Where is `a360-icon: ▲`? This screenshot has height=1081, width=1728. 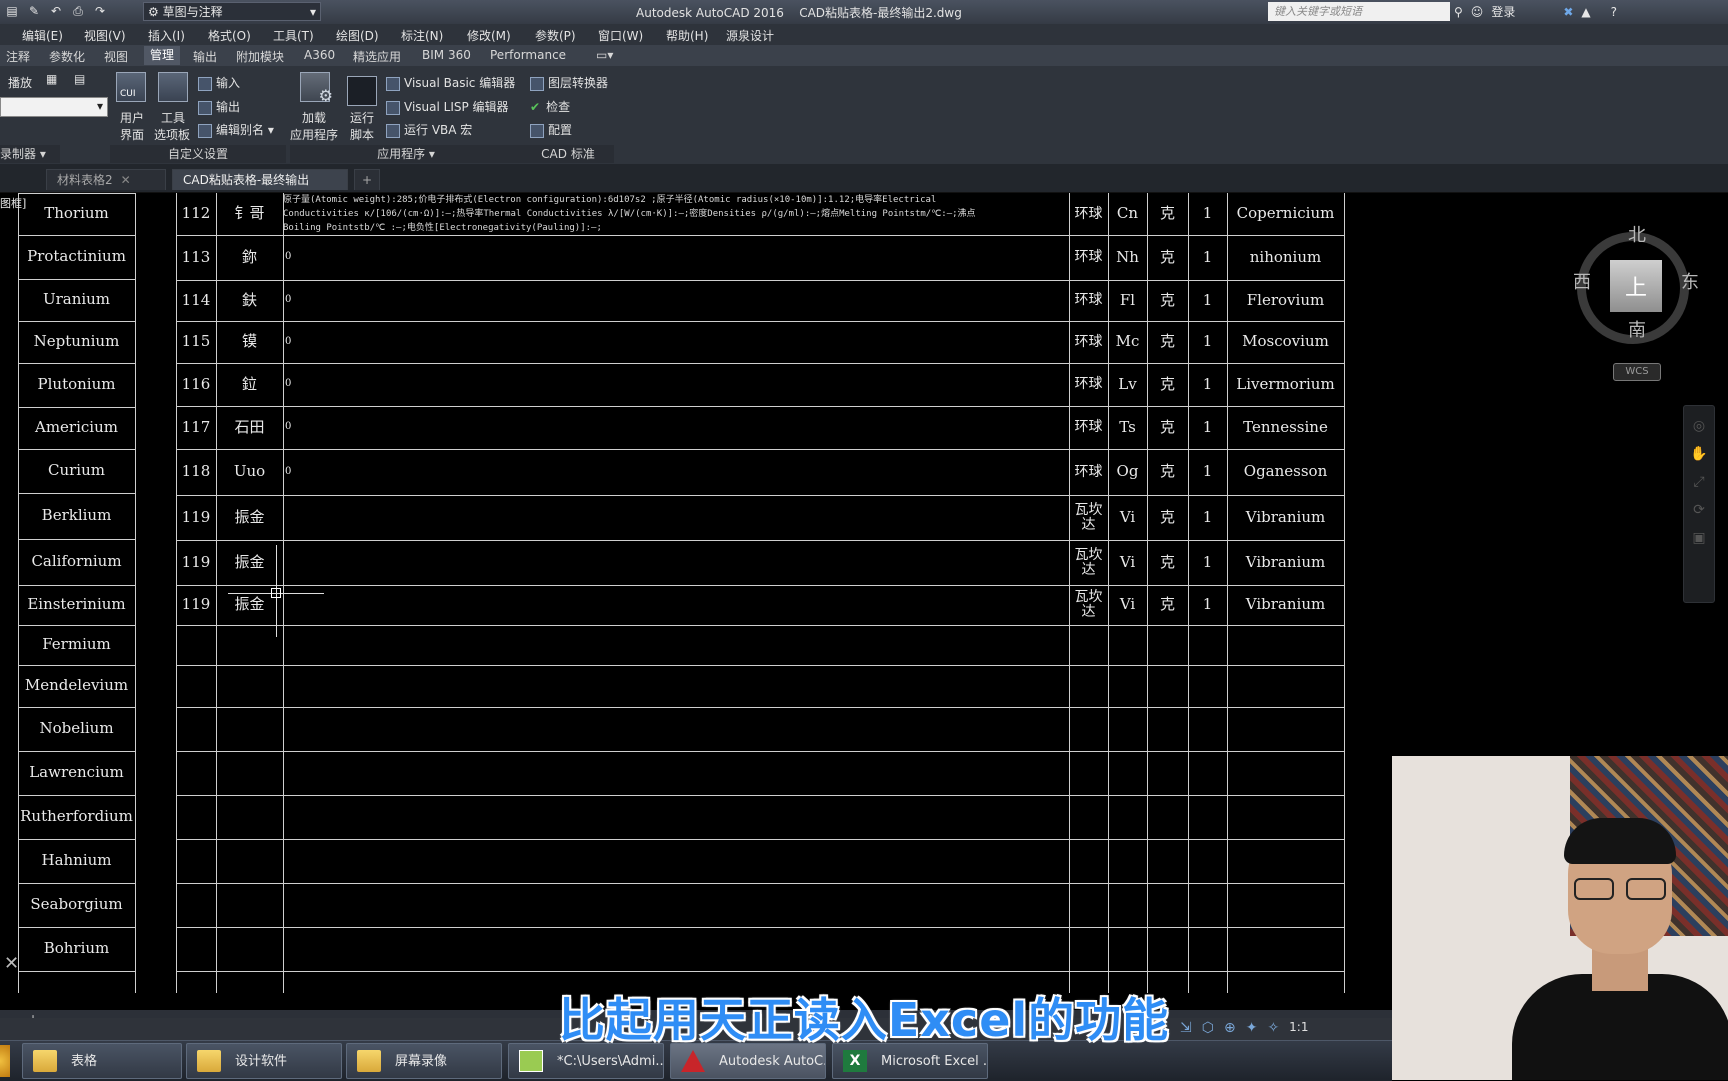
a360-icon: ▲ is located at coordinates (1585, 12).